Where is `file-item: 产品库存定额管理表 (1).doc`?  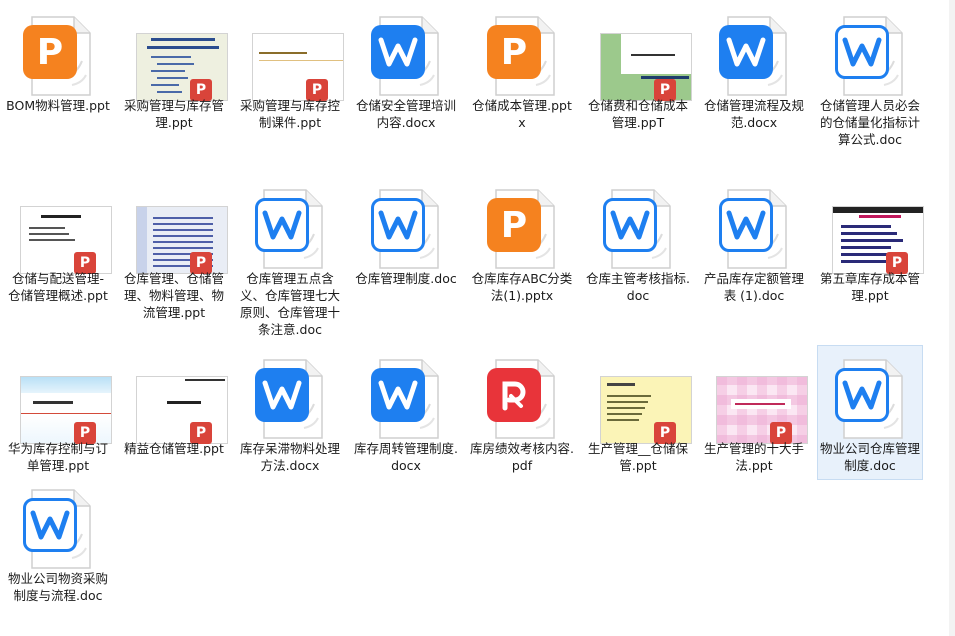
file-item: 产品库存定额管理表 (1).doc is located at coordinates (754, 255).